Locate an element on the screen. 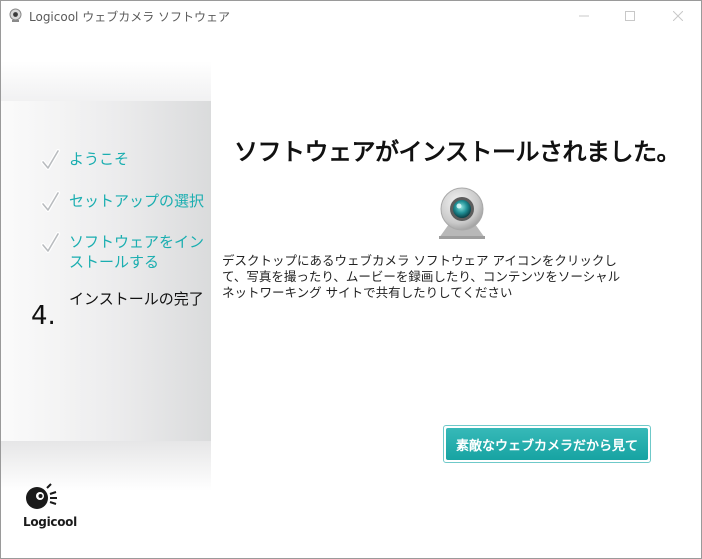  minimize-button is located at coordinates (584, 16).